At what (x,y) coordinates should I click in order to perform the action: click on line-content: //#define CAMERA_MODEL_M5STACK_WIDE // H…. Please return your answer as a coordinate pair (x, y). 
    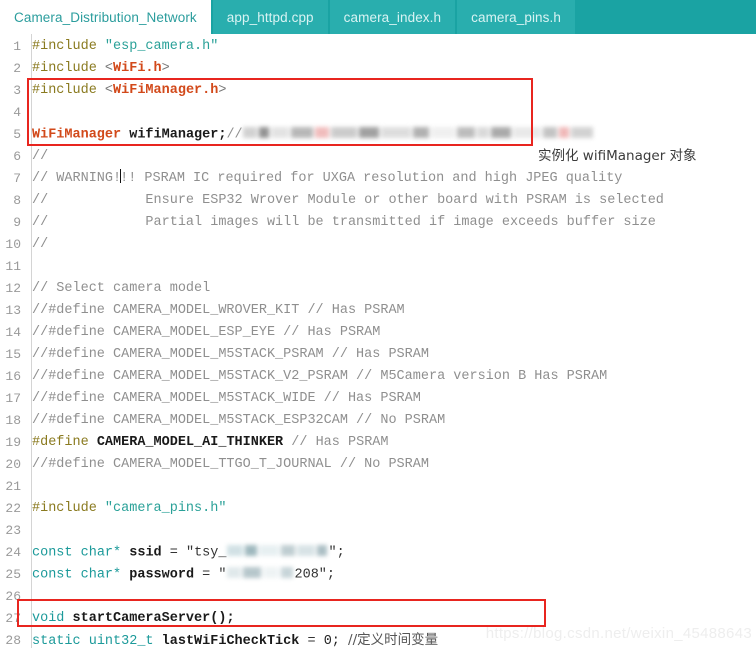
    Looking at the image, I should click on (223, 399).